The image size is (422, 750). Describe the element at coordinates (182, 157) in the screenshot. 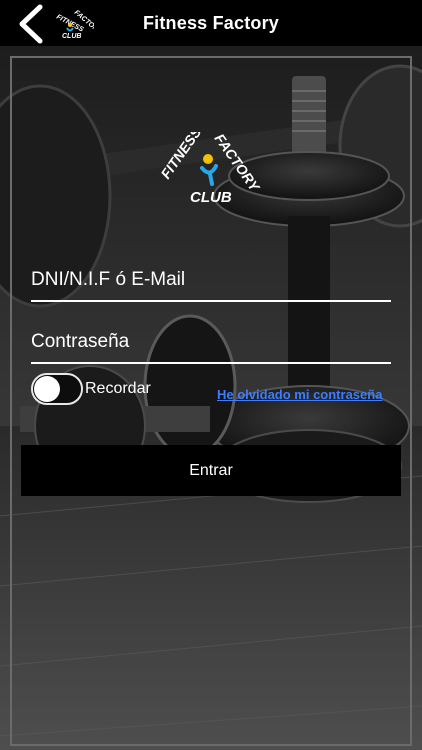

I see `svg-text: FITNESS` at that location.